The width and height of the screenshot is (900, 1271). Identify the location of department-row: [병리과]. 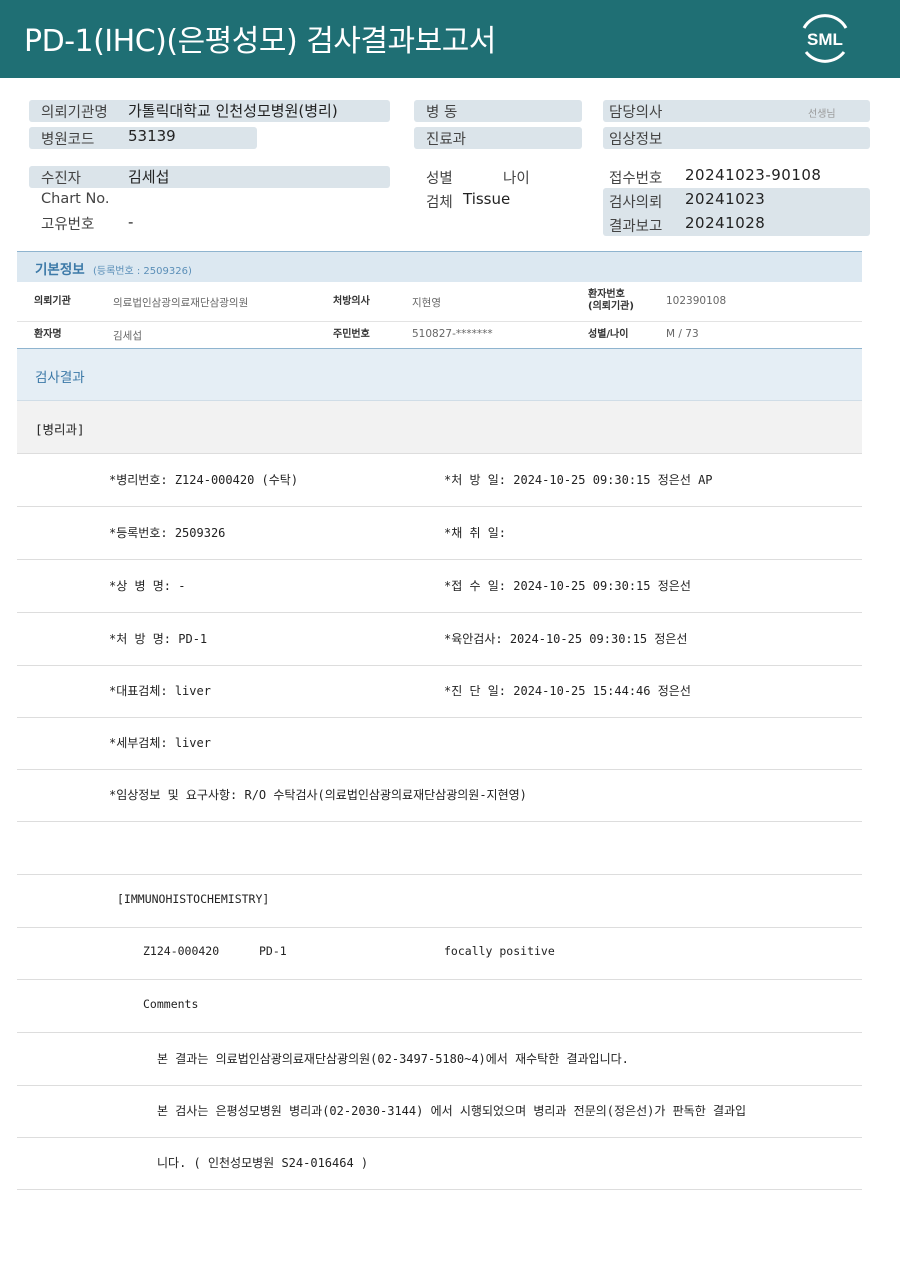
(439, 427).